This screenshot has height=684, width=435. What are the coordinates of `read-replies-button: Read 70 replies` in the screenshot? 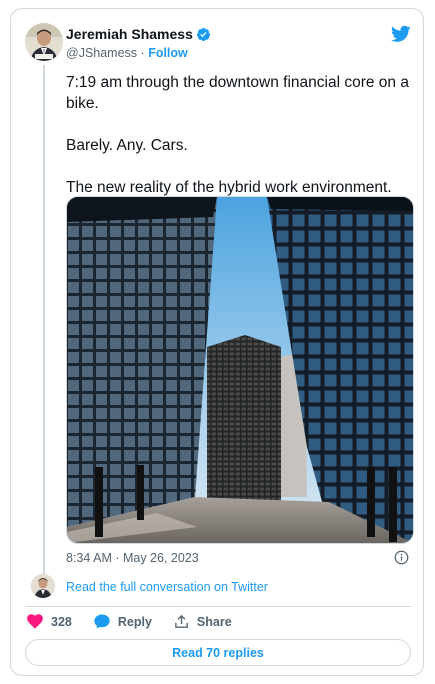 It's located at (218, 652).